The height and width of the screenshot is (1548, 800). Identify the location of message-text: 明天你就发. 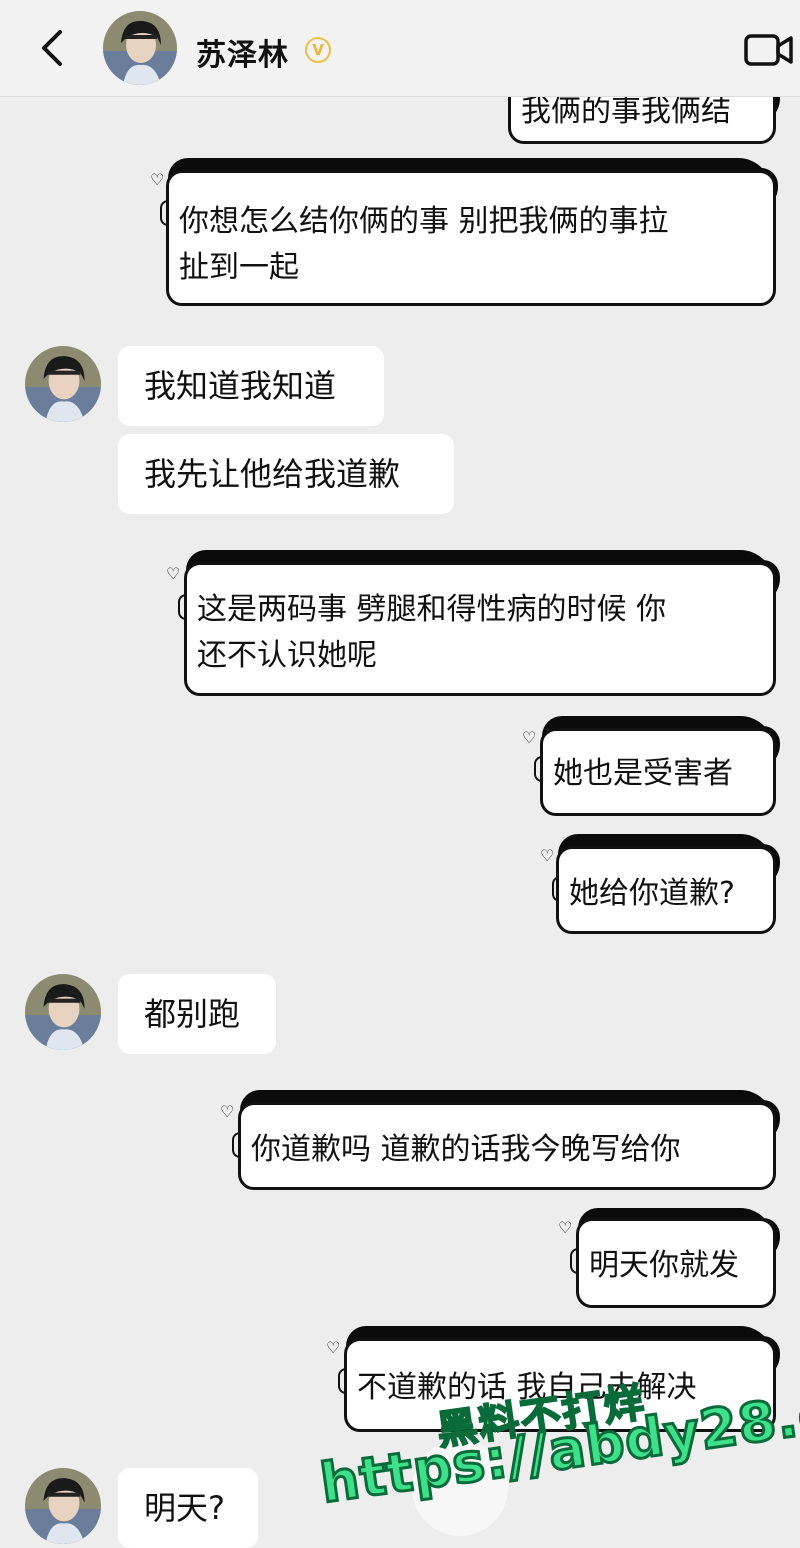
(664, 1265).